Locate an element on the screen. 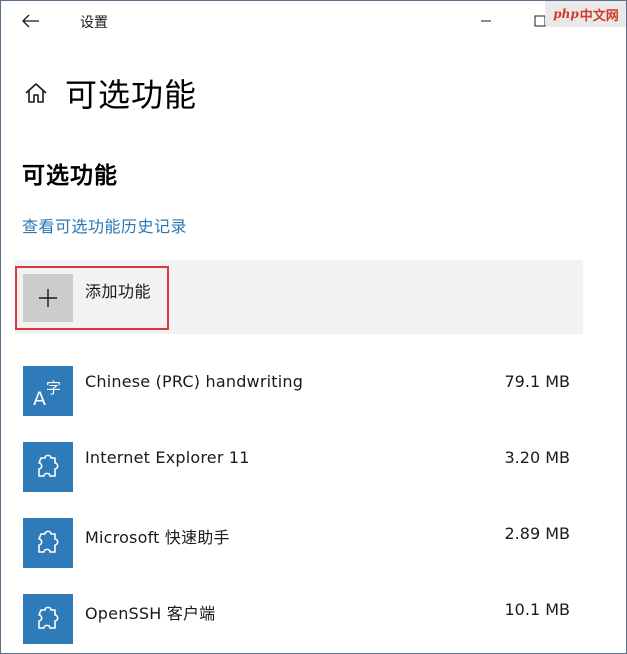 This screenshot has width=627, height=654. watermark-en: php is located at coordinates (566, 14).